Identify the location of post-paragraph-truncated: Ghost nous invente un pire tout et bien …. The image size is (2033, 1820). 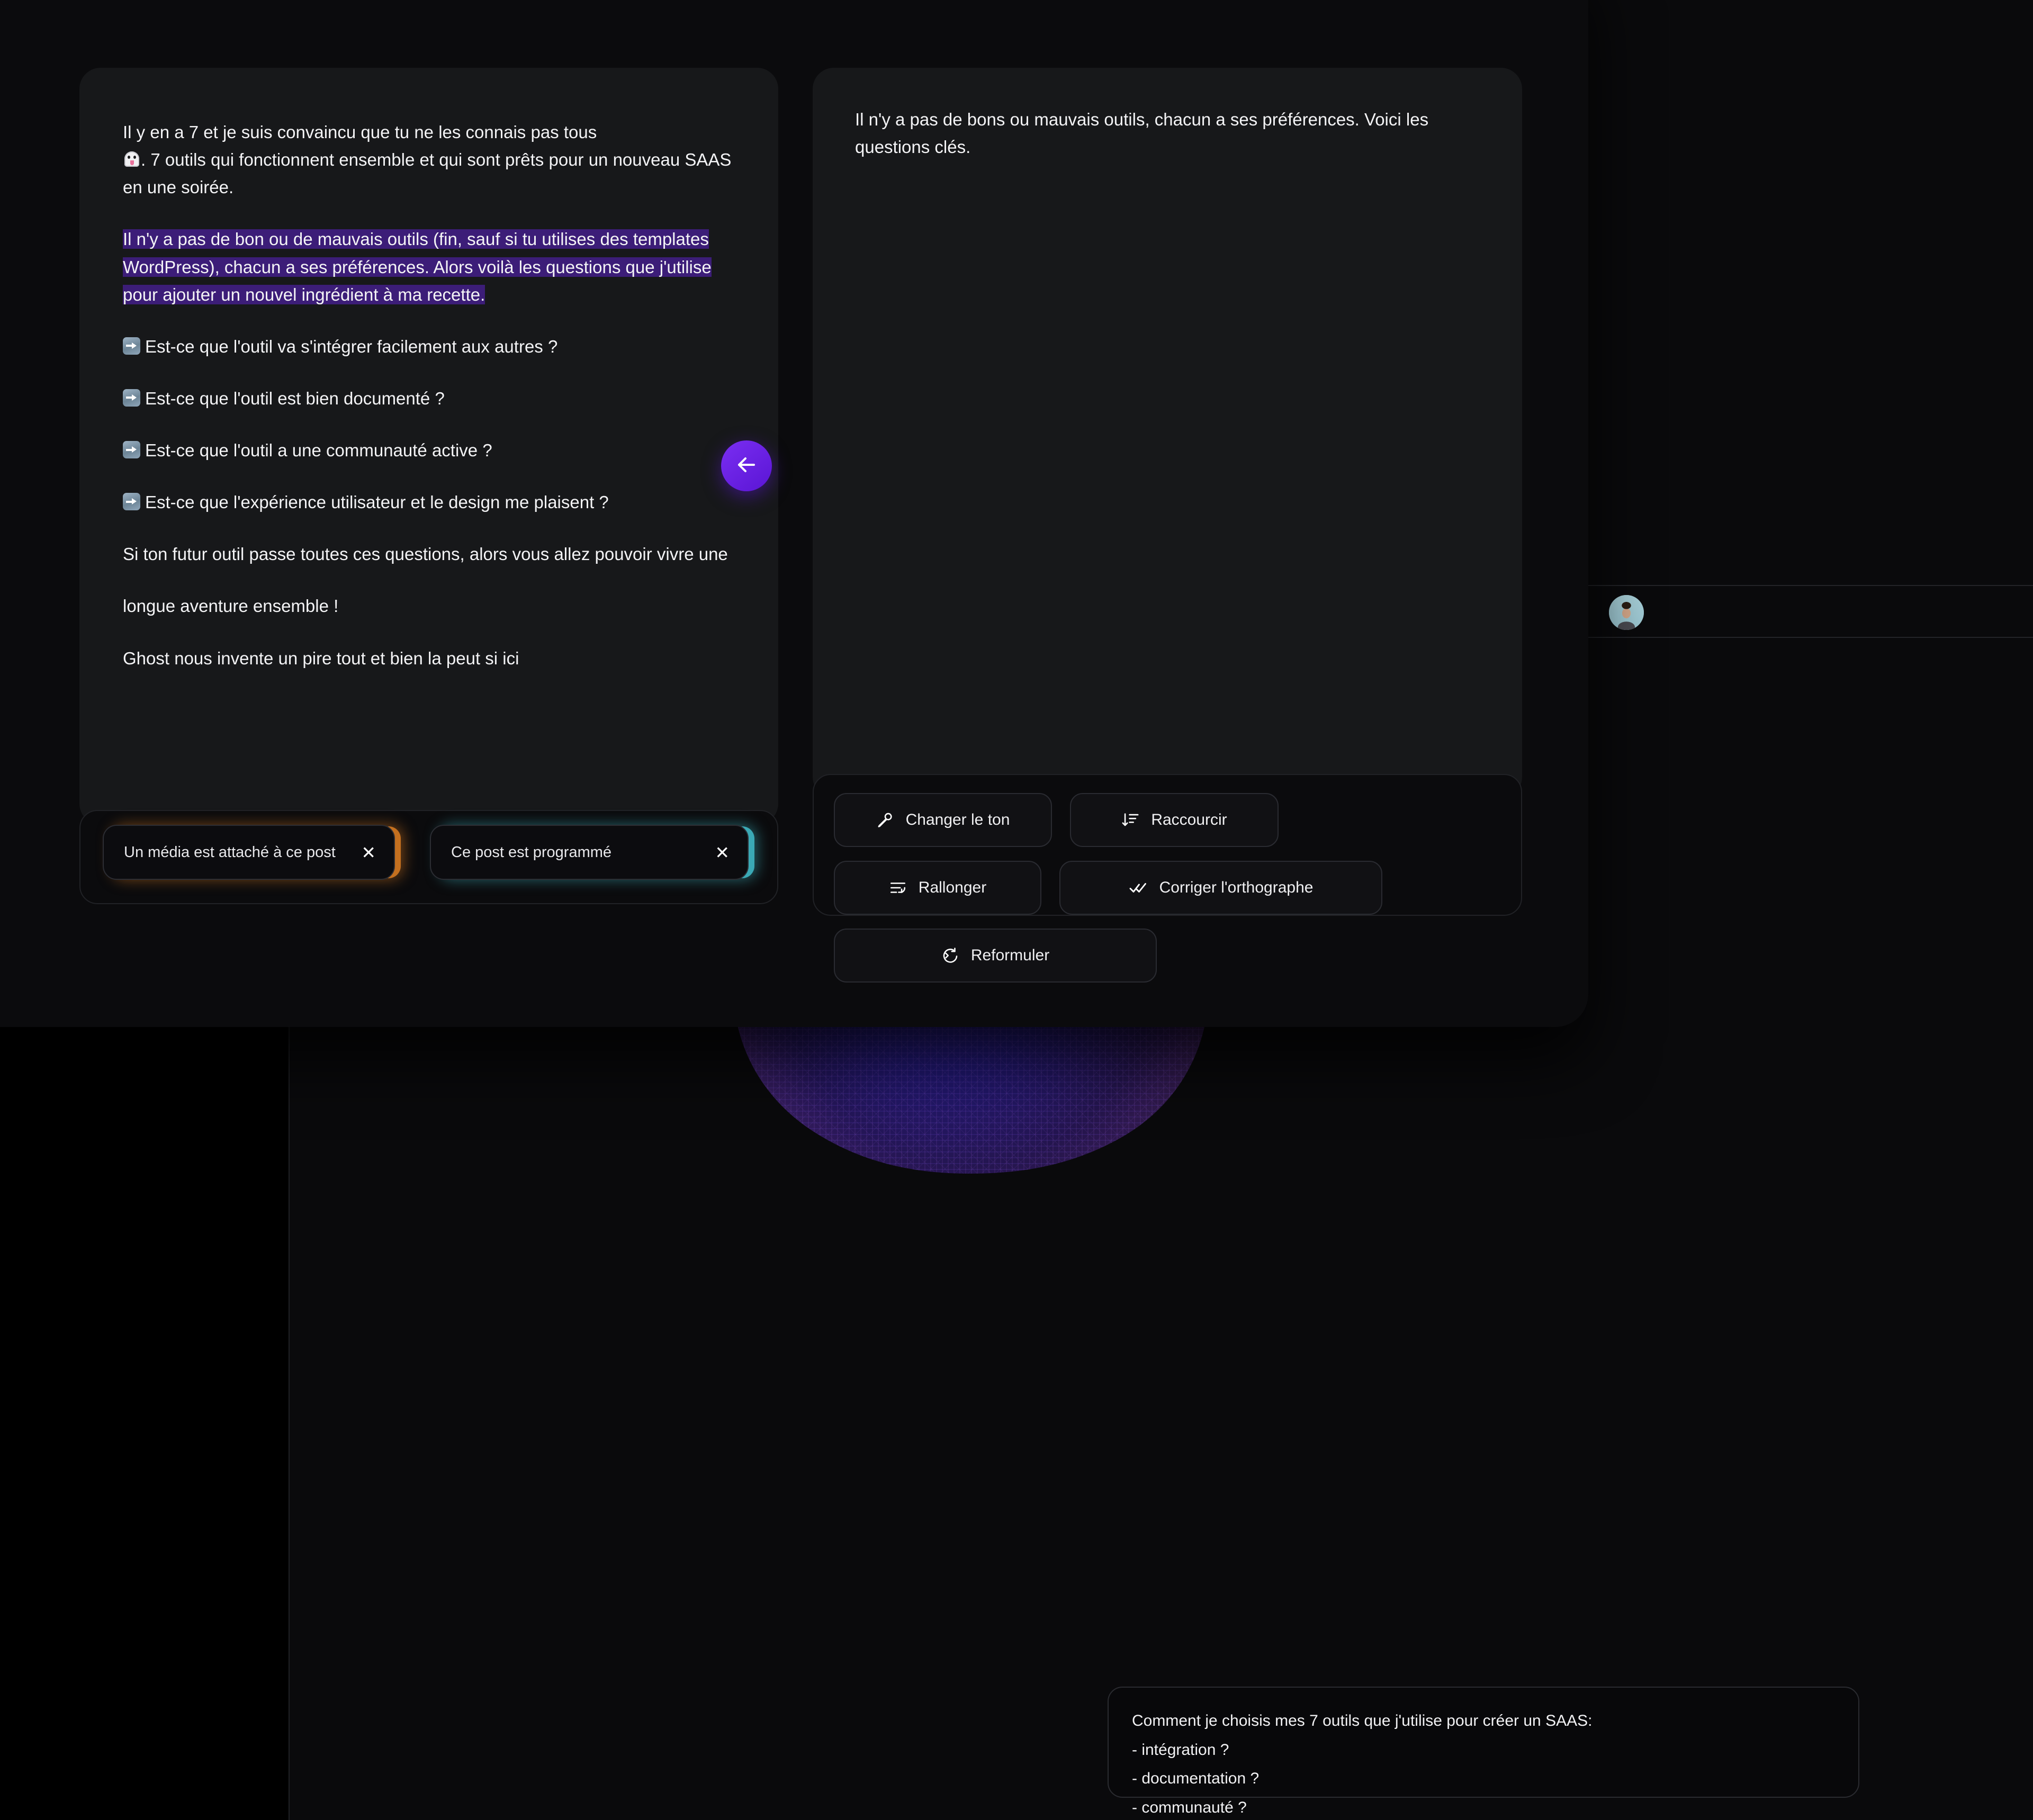
(321, 658).